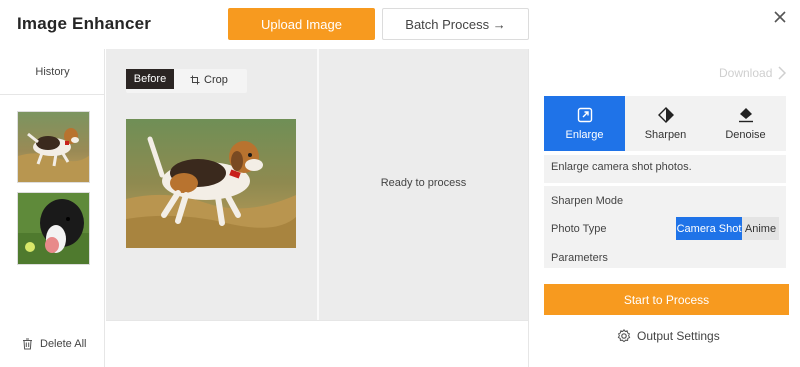 The image size is (800, 367). Describe the element at coordinates (746, 73) in the screenshot. I see `download-label: Download` at that location.